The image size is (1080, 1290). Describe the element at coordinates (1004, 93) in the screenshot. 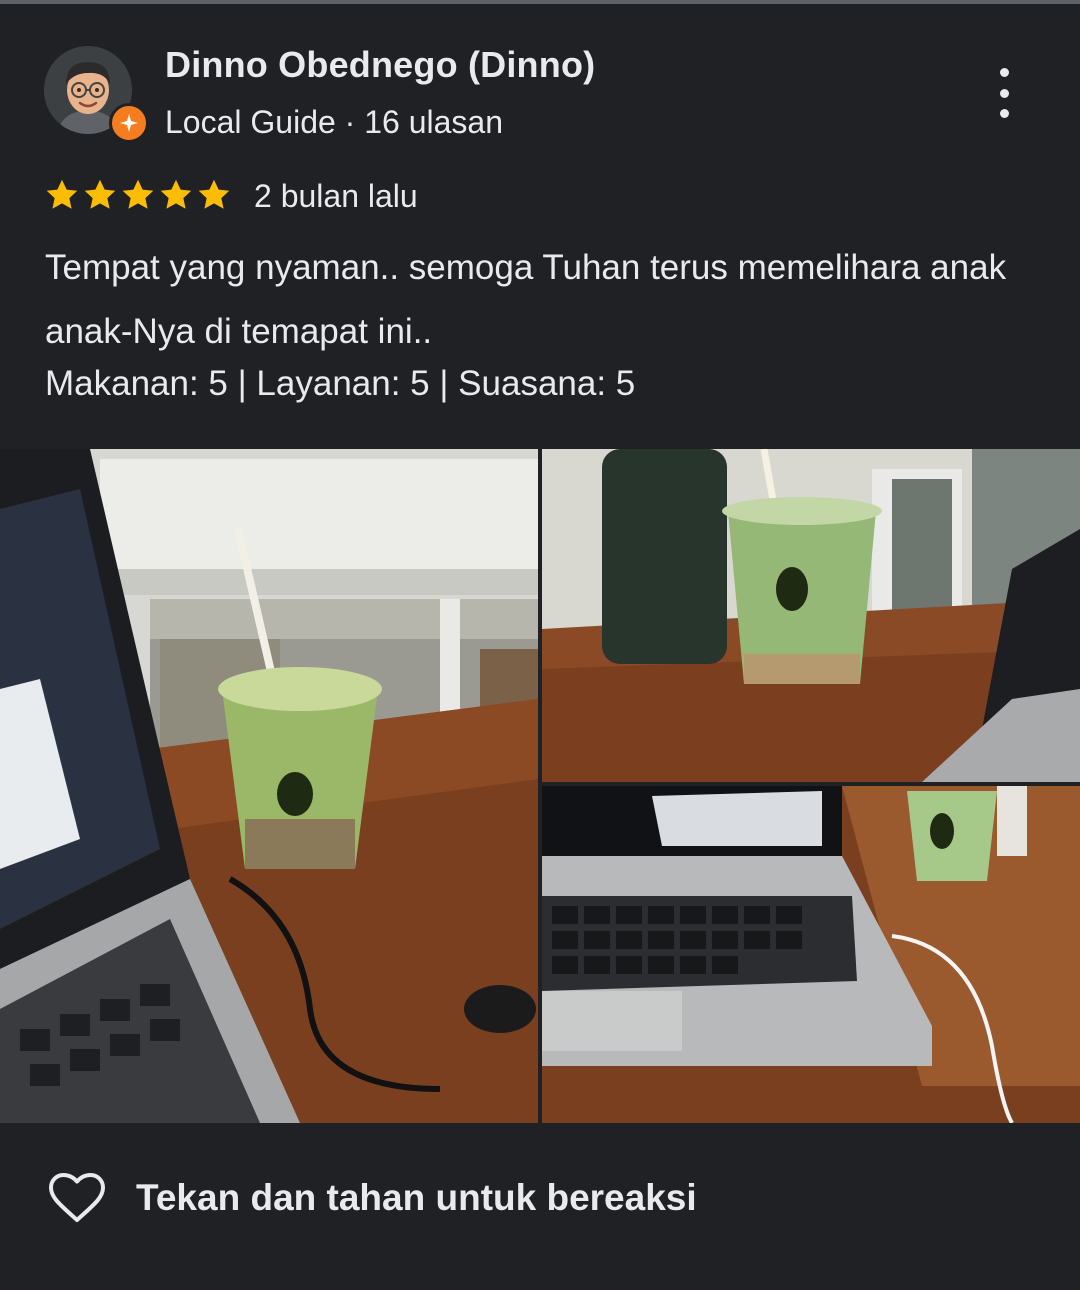

I see `more-options-icon` at that location.